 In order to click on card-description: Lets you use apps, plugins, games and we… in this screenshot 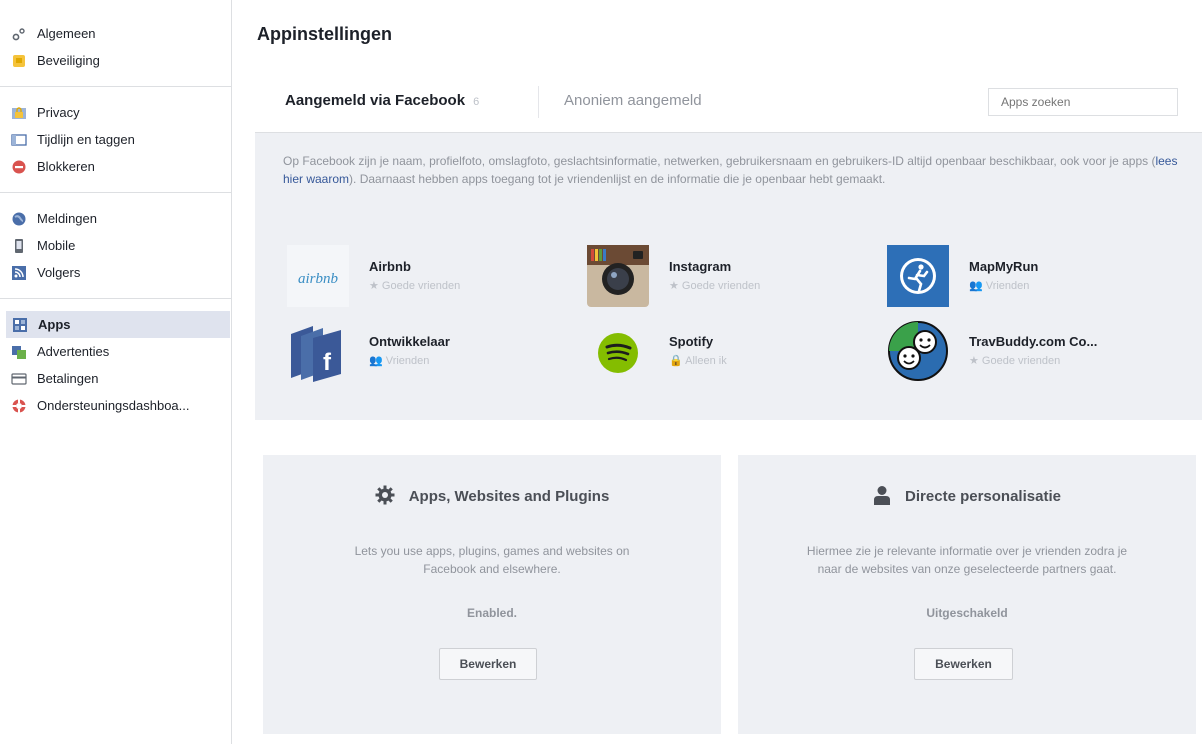, I will do `click(492, 560)`.